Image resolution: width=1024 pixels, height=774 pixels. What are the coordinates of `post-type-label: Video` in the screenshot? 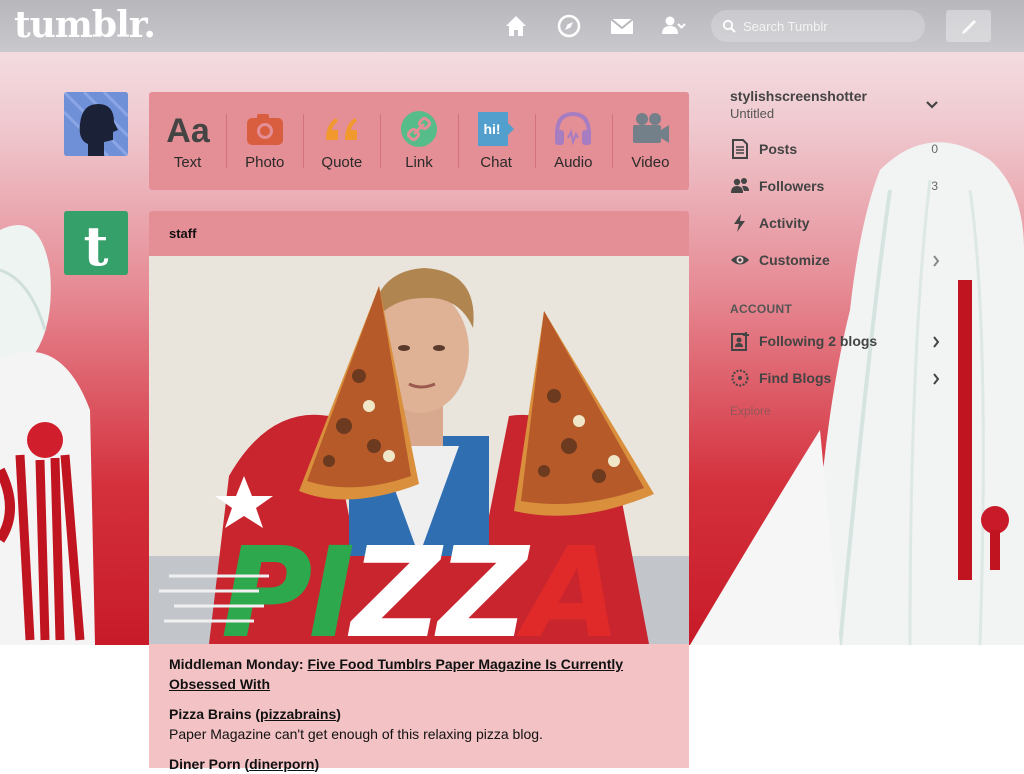 It's located at (650, 162).